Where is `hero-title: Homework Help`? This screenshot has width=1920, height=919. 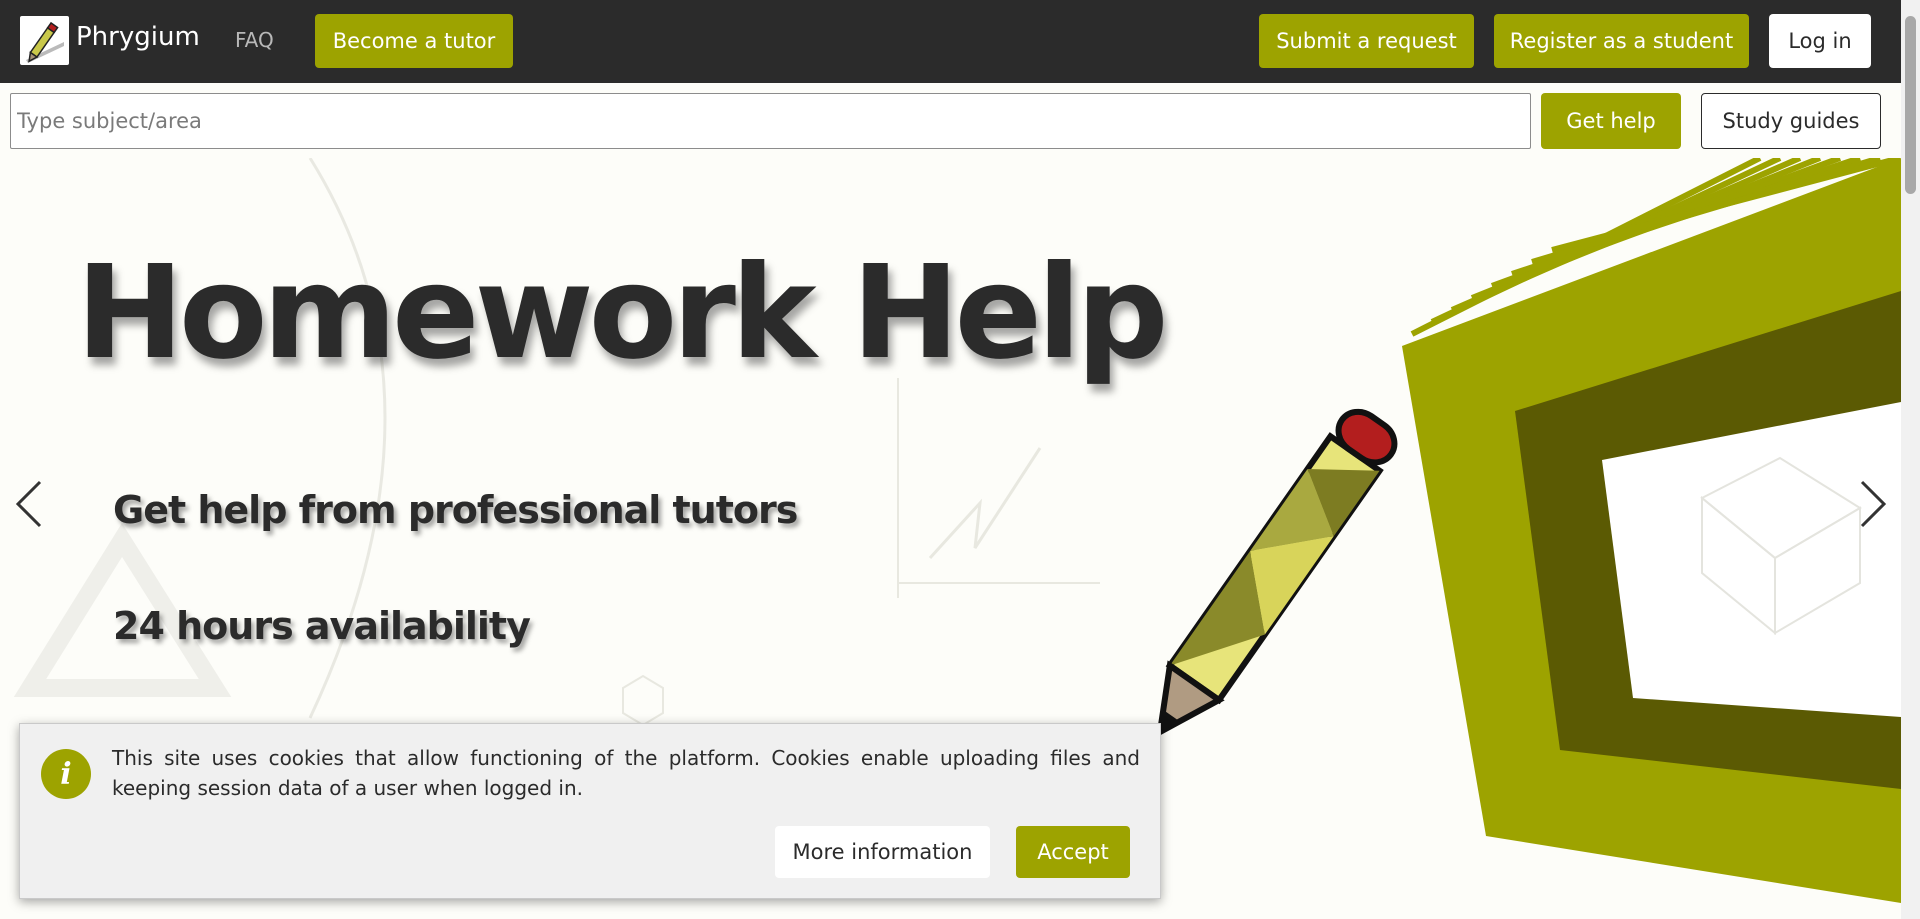 hero-title: Homework Help is located at coordinates (622, 313).